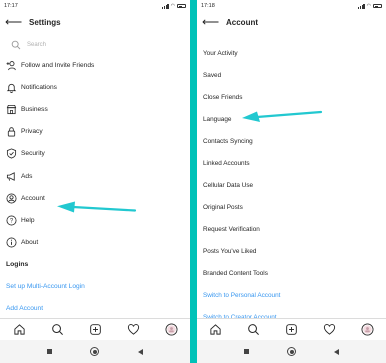 Image resolution: width=386 pixels, height=363 pixels. I want to click on lock-icon, so click(11, 131).